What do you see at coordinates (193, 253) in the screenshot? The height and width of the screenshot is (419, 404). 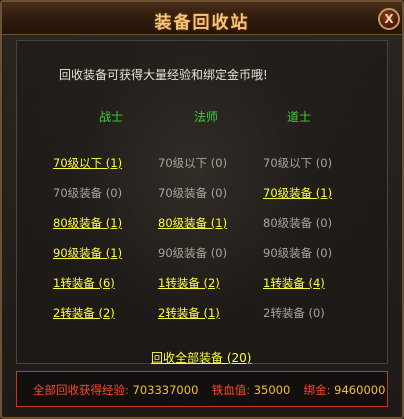 I see `recycle-item-mage-90: 90级装备 (0)` at bounding box center [193, 253].